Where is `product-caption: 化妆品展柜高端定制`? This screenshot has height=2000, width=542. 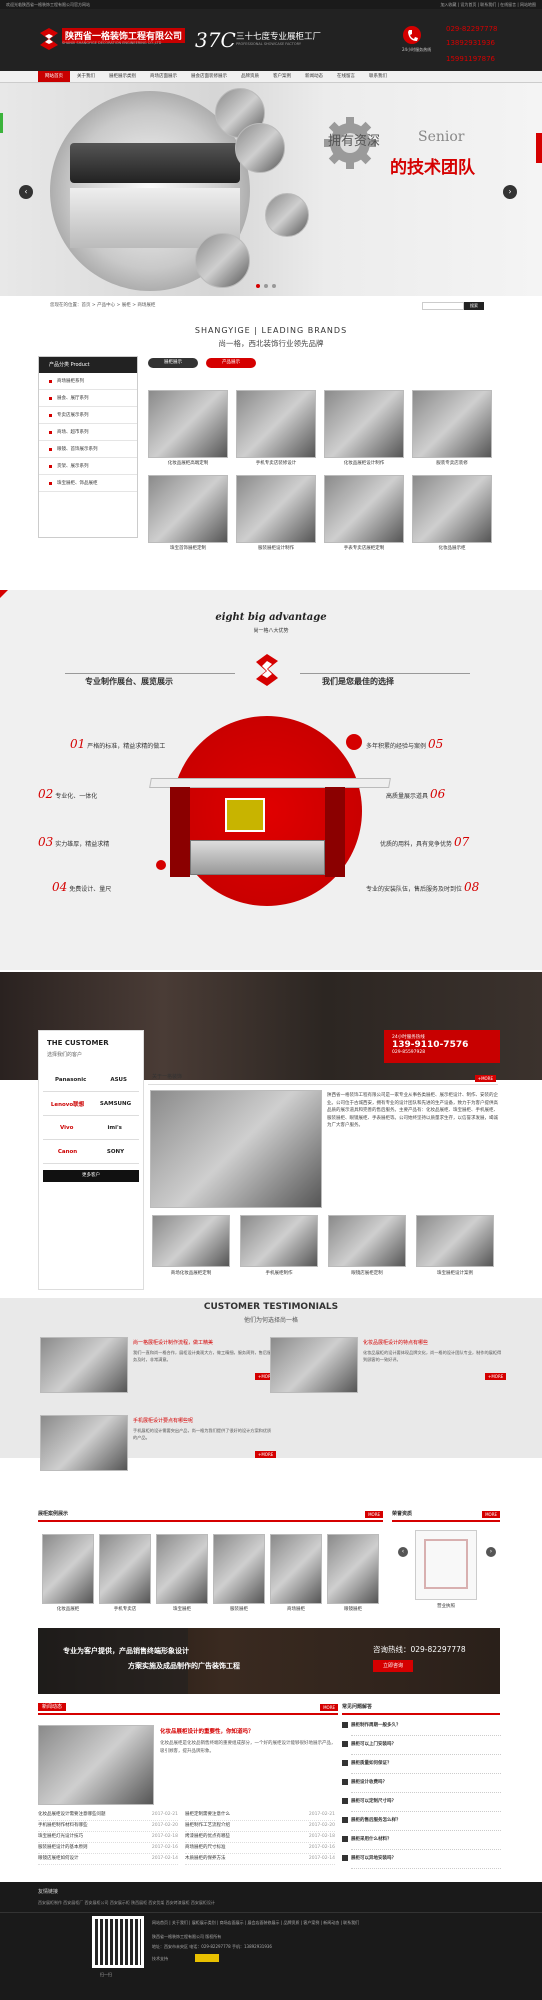
product-caption: 化妆品展柜高端定制 is located at coordinates (188, 463).